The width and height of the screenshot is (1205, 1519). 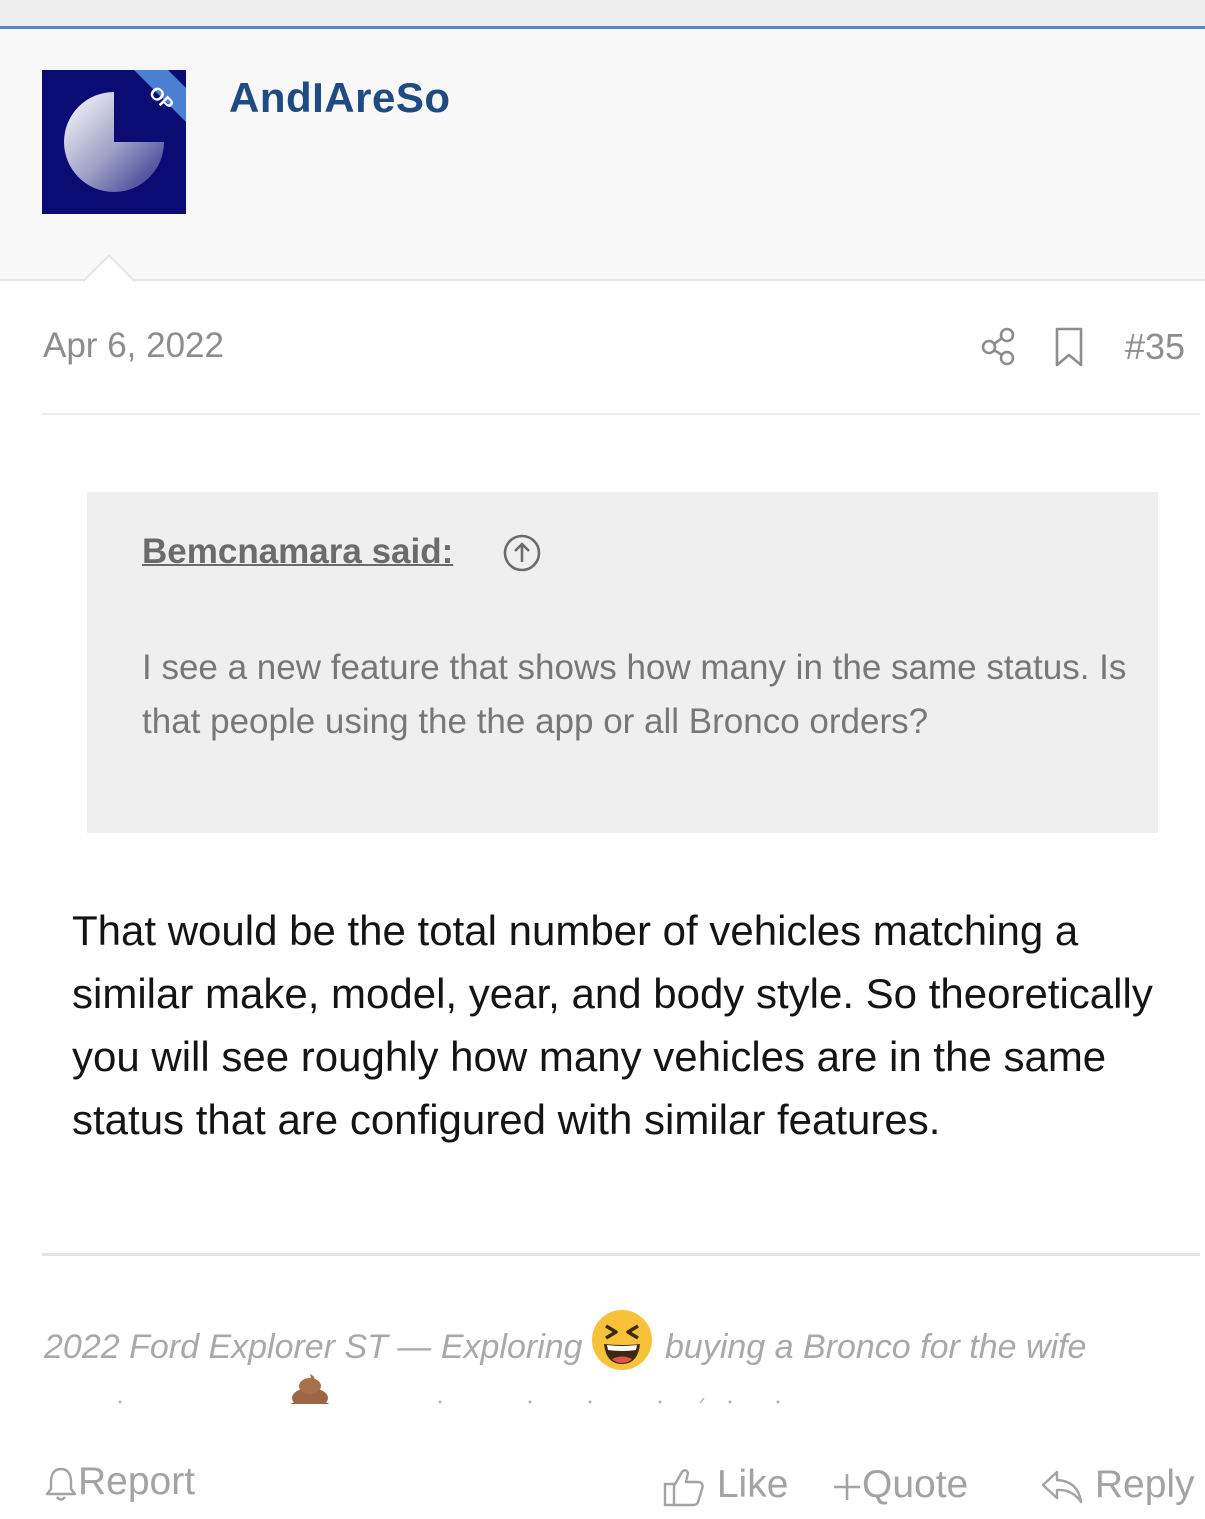 I want to click on plus-icon, so click(x=847, y=1486).